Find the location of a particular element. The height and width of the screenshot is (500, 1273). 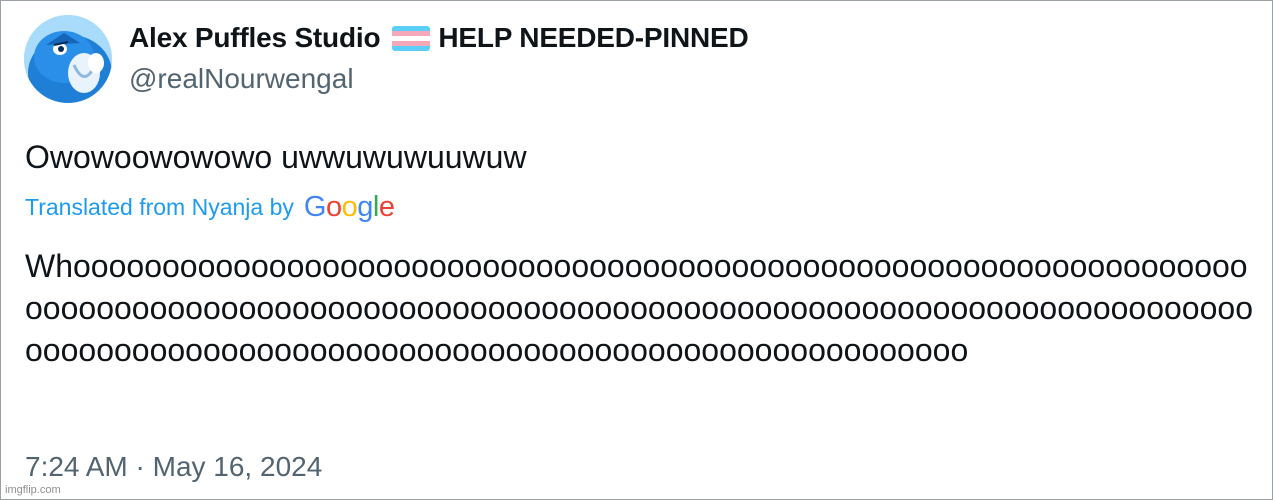

google-logo-icon: Google is located at coordinates (349, 207).